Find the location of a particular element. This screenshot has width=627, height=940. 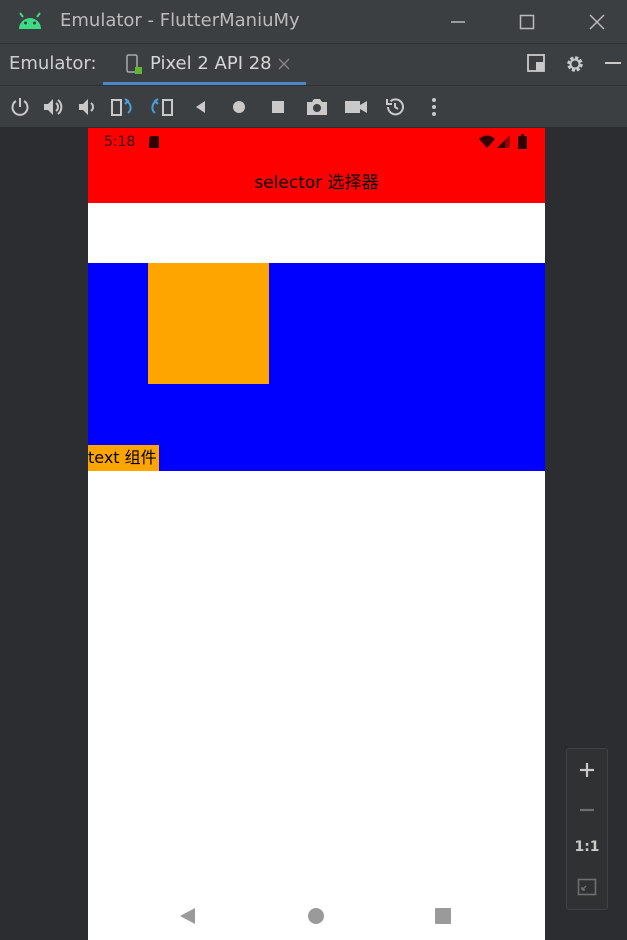

wifi-icon is located at coordinates (487, 141).